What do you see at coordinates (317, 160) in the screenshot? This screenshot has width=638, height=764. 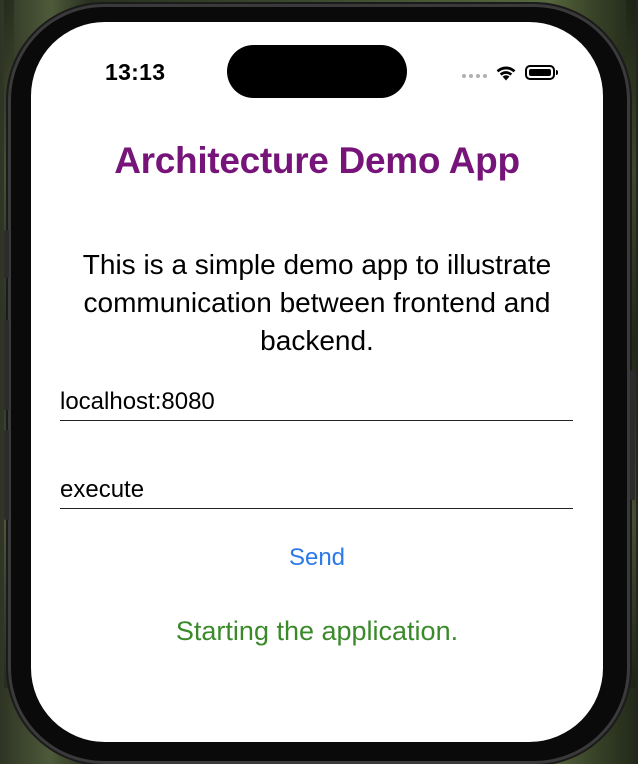 I see `app-title: Architecture Demo App` at bounding box center [317, 160].